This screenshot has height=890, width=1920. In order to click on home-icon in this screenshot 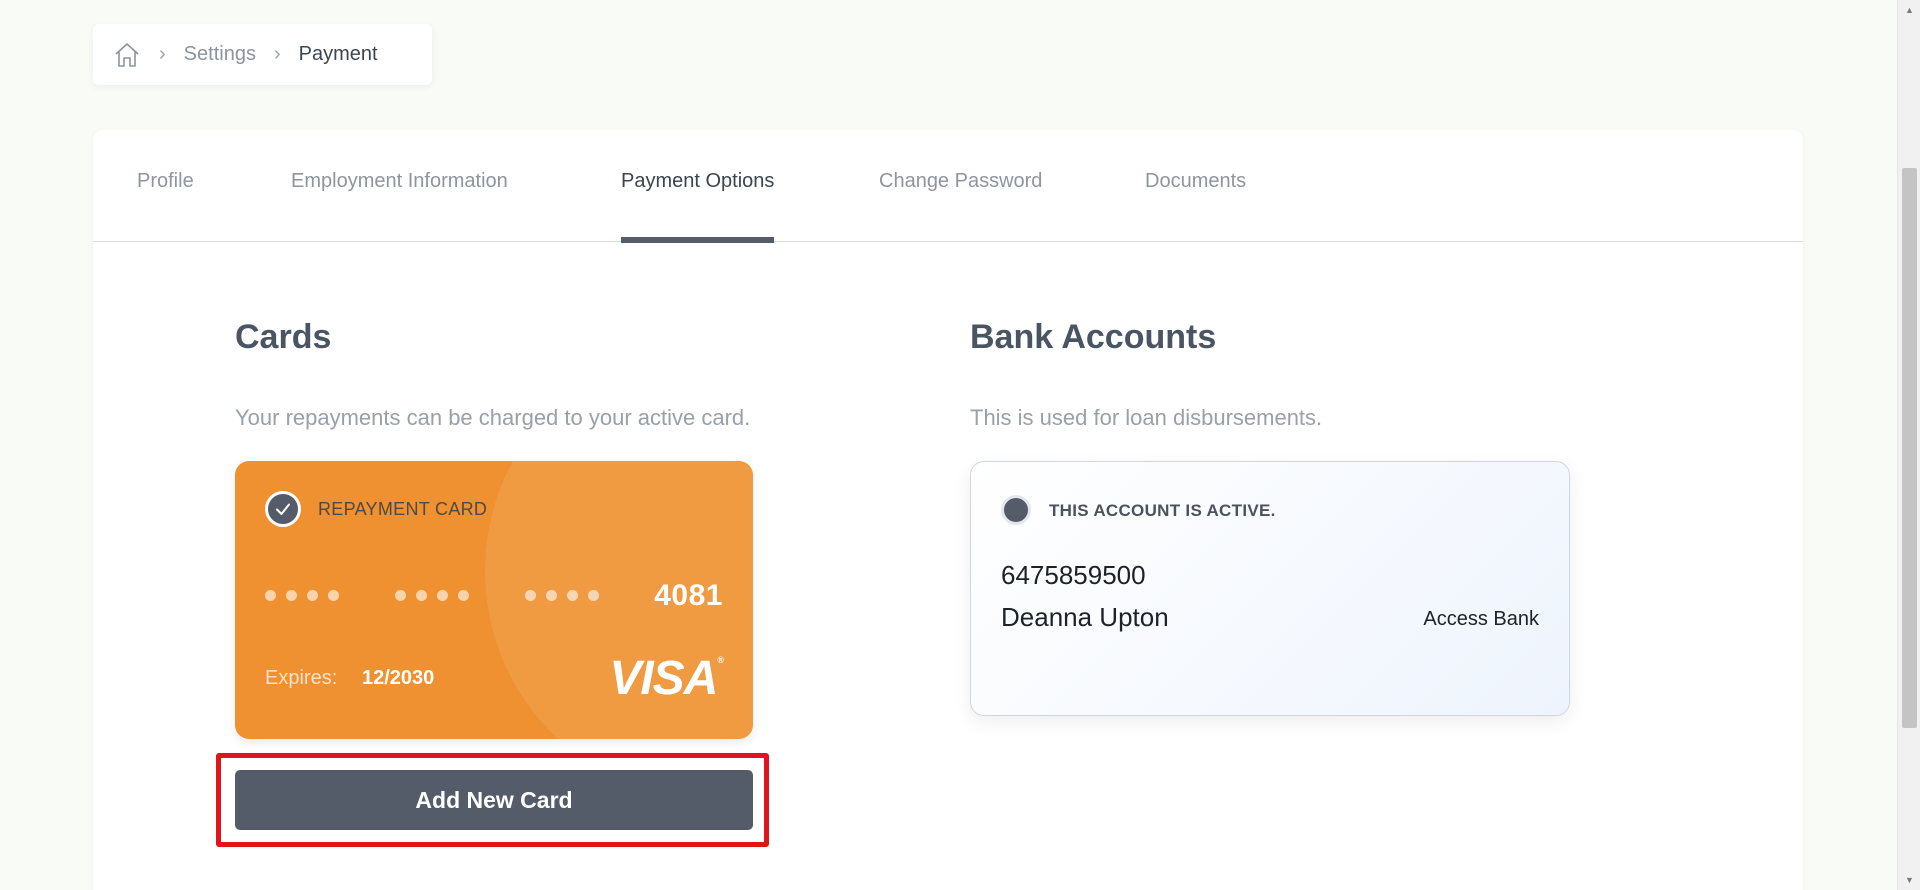, I will do `click(127, 55)`.